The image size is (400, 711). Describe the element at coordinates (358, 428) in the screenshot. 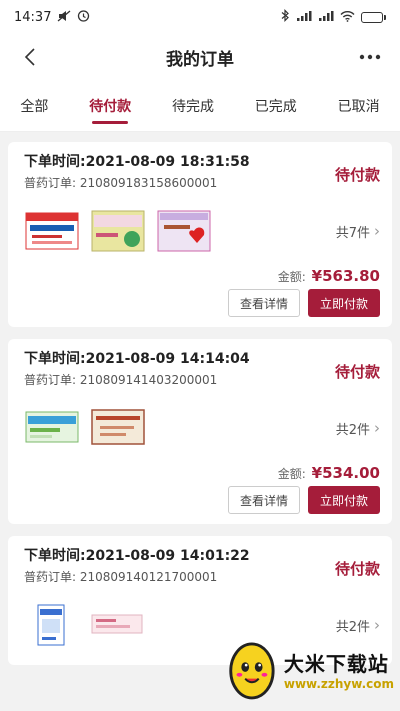

I see `item-count: 共2件 ›` at that location.